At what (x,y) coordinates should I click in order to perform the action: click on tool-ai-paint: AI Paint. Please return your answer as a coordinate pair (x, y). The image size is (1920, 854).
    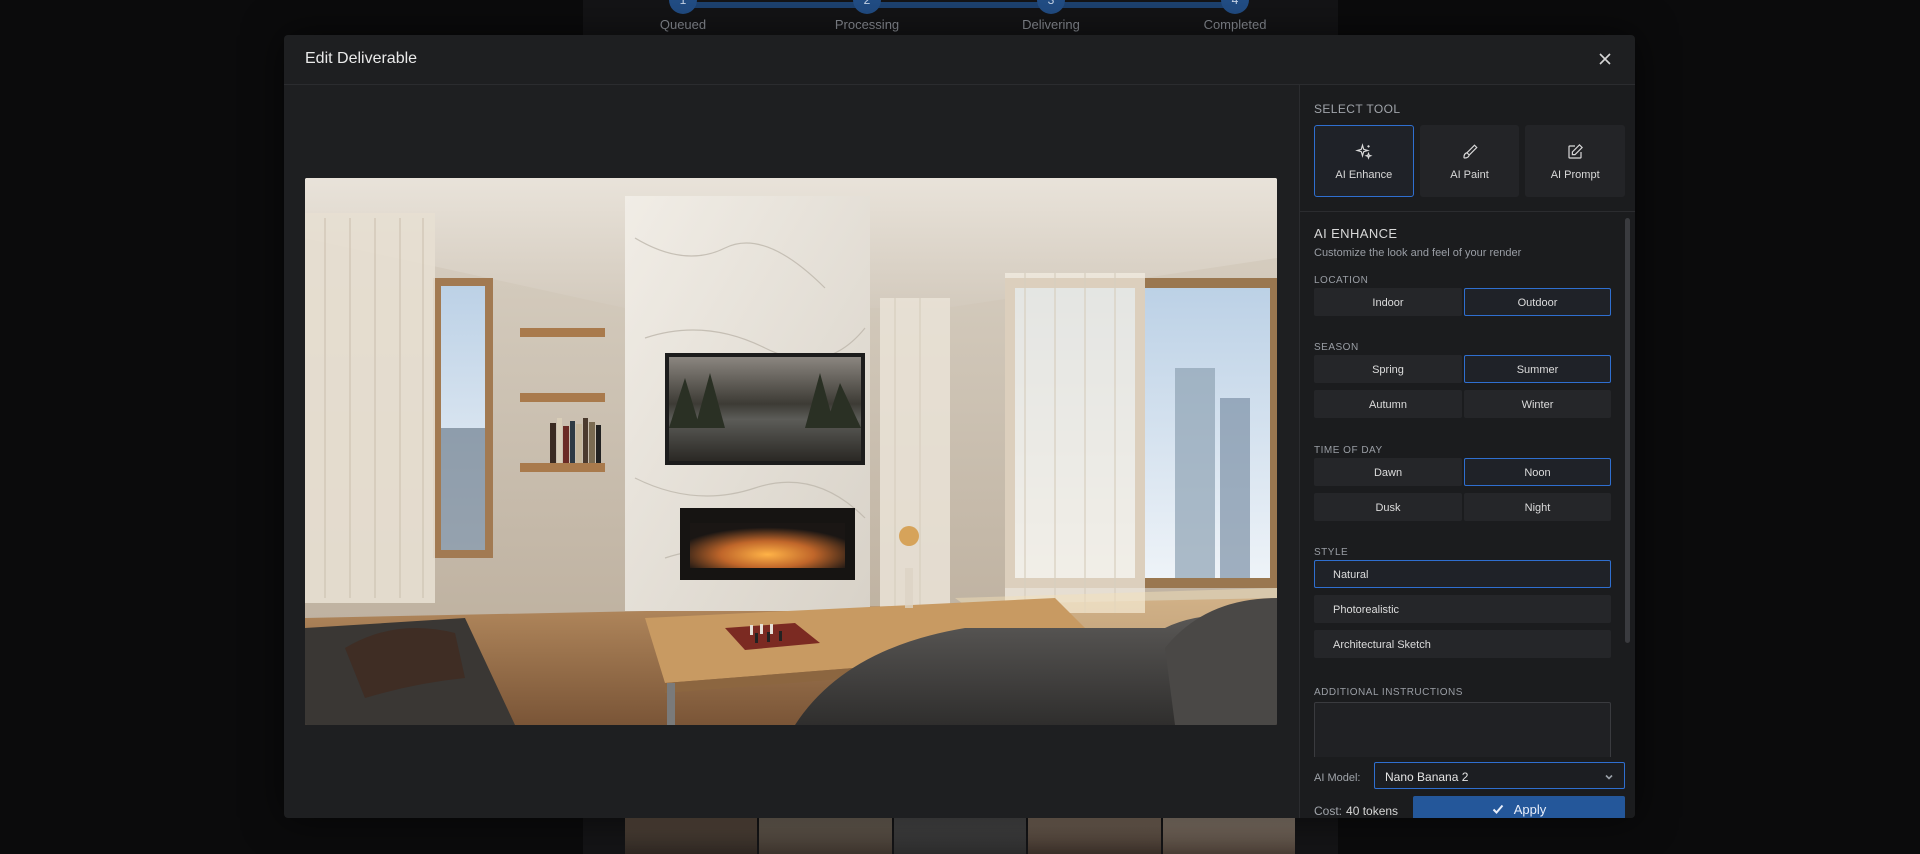
    Looking at the image, I should click on (1469, 161).